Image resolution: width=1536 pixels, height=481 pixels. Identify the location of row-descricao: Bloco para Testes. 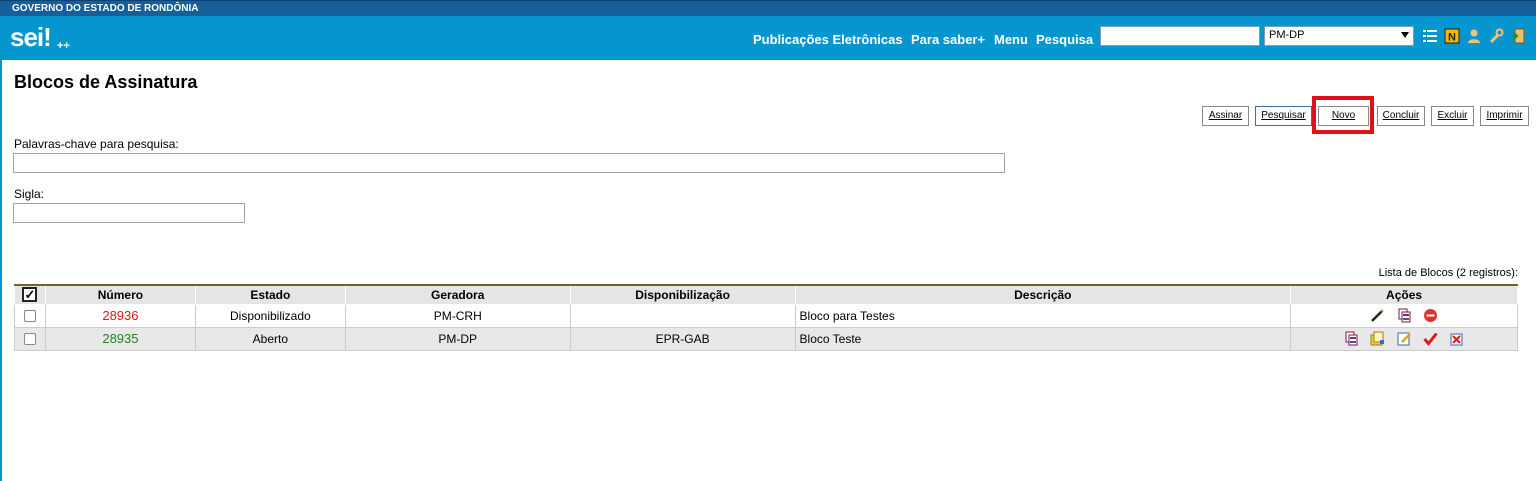
(1043, 315).